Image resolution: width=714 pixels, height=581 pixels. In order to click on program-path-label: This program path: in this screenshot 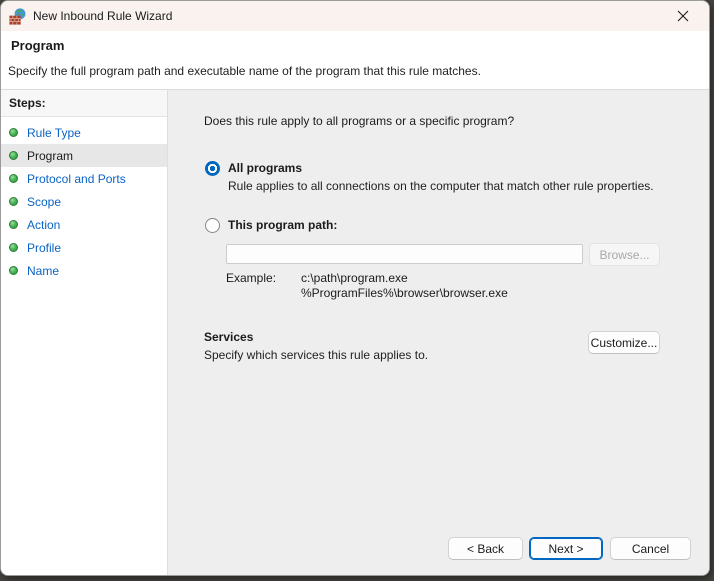, I will do `click(282, 225)`.